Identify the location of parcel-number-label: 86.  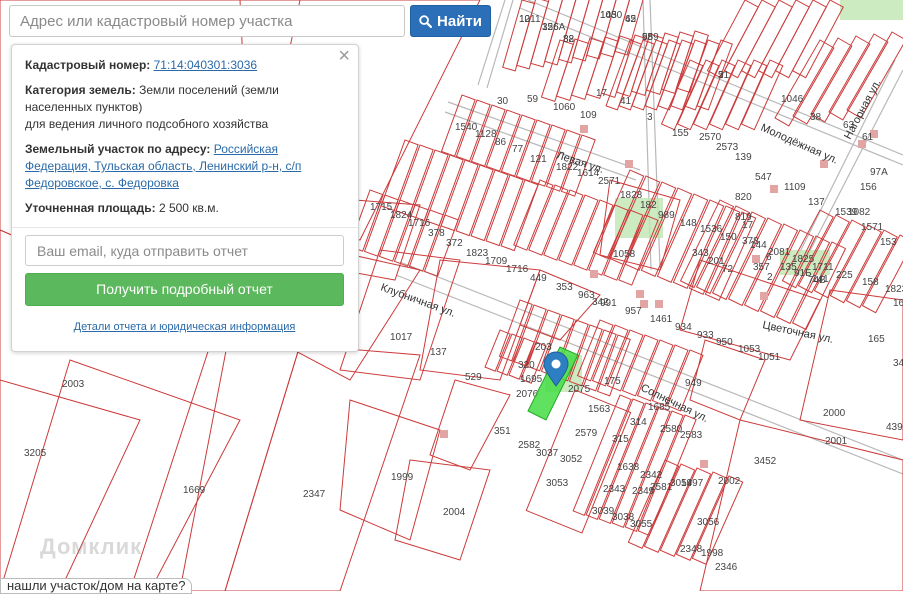
(501, 142).